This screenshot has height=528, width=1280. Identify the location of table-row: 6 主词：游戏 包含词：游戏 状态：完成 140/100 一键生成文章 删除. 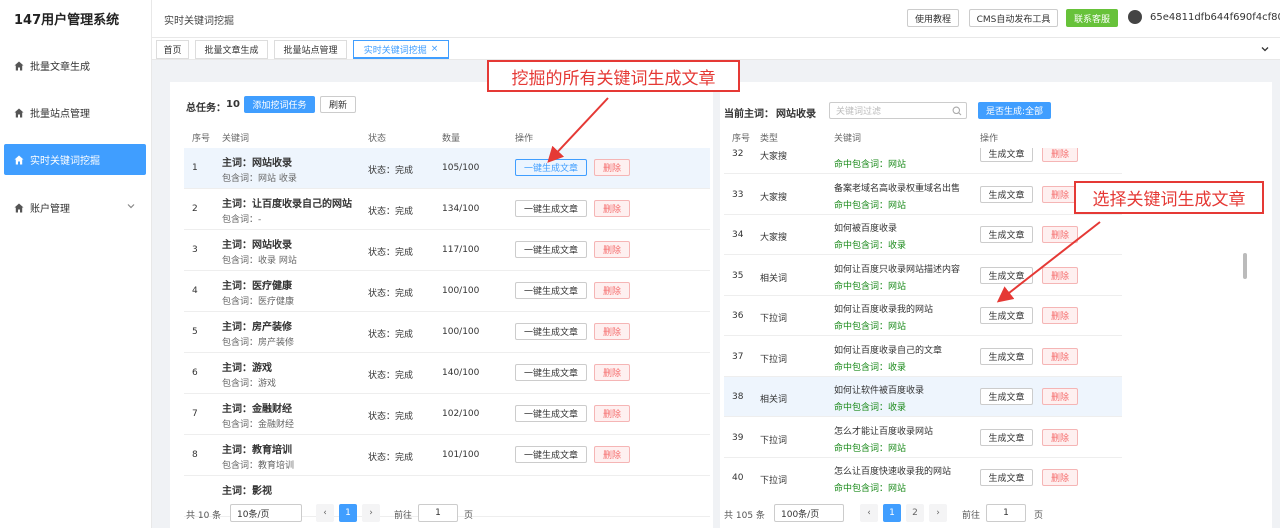
(447, 373).